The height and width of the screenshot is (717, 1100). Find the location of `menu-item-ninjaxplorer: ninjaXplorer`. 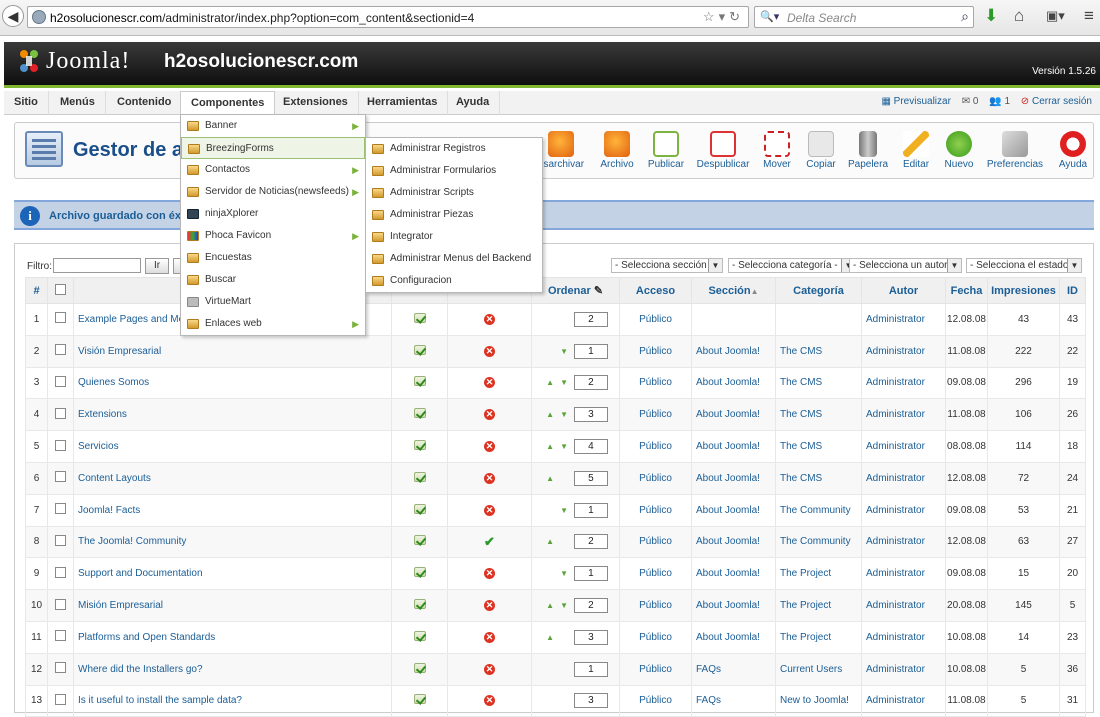

menu-item-ninjaxplorer: ninjaXplorer is located at coordinates (273, 214).